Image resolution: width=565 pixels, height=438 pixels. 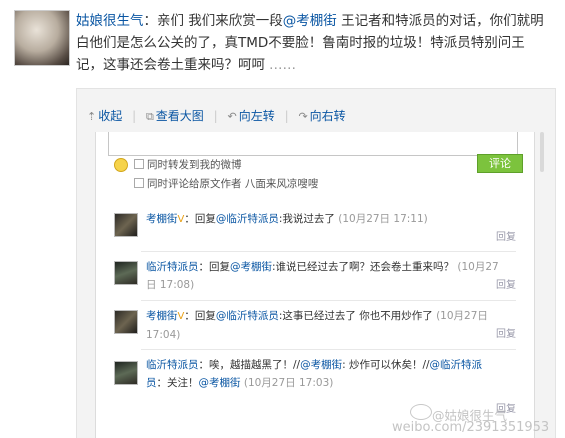 What do you see at coordinates (288, 383) in the screenshot?
I see `comment-time: (10月27日 17:03)` at bounding box center [288, 383].